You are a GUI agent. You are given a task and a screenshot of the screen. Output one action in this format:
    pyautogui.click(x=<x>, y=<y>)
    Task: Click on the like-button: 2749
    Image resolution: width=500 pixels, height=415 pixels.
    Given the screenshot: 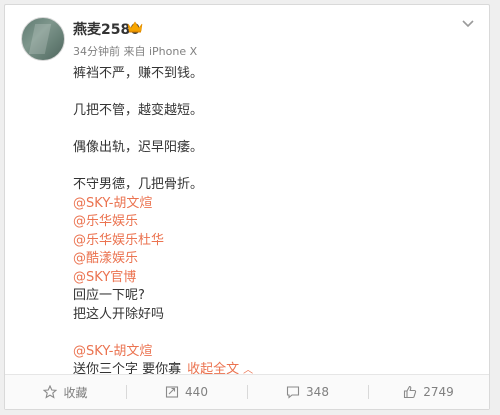 What is the action you would take?
    pyautogui.click(x=428, y=392)
    